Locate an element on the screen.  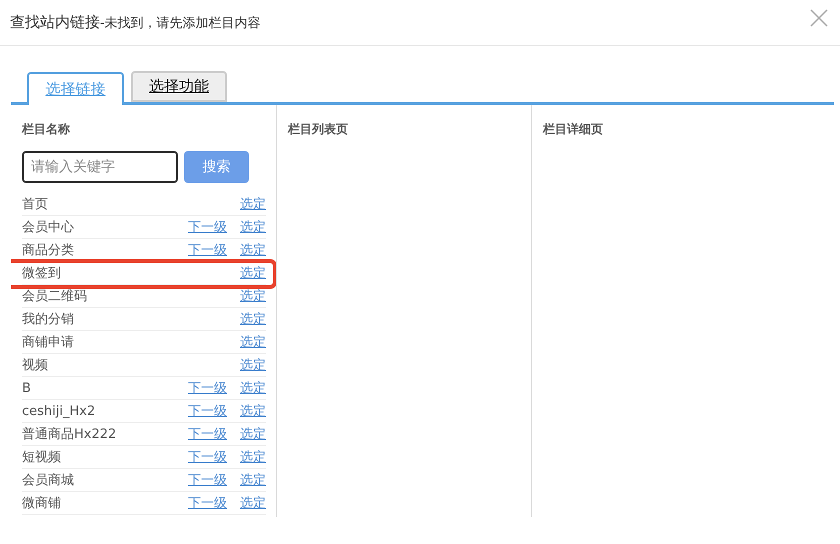
category-name: B is located at coordinates (27, 388).